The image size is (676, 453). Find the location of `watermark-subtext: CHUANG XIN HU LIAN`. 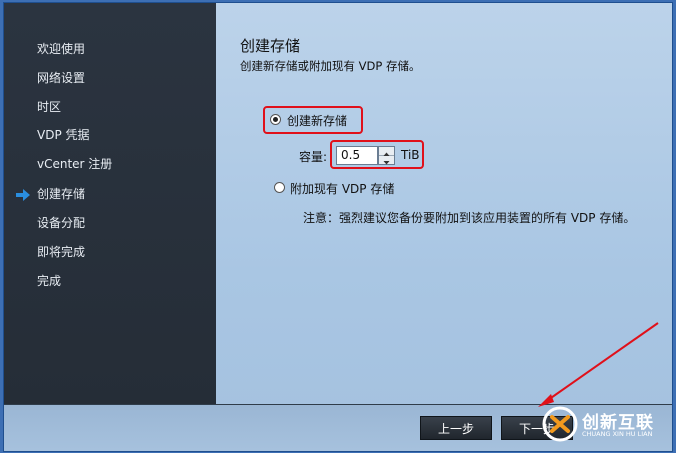

watermark-subtext: CHUANG XIN HU LIAN is located at coordinates (617, 434).